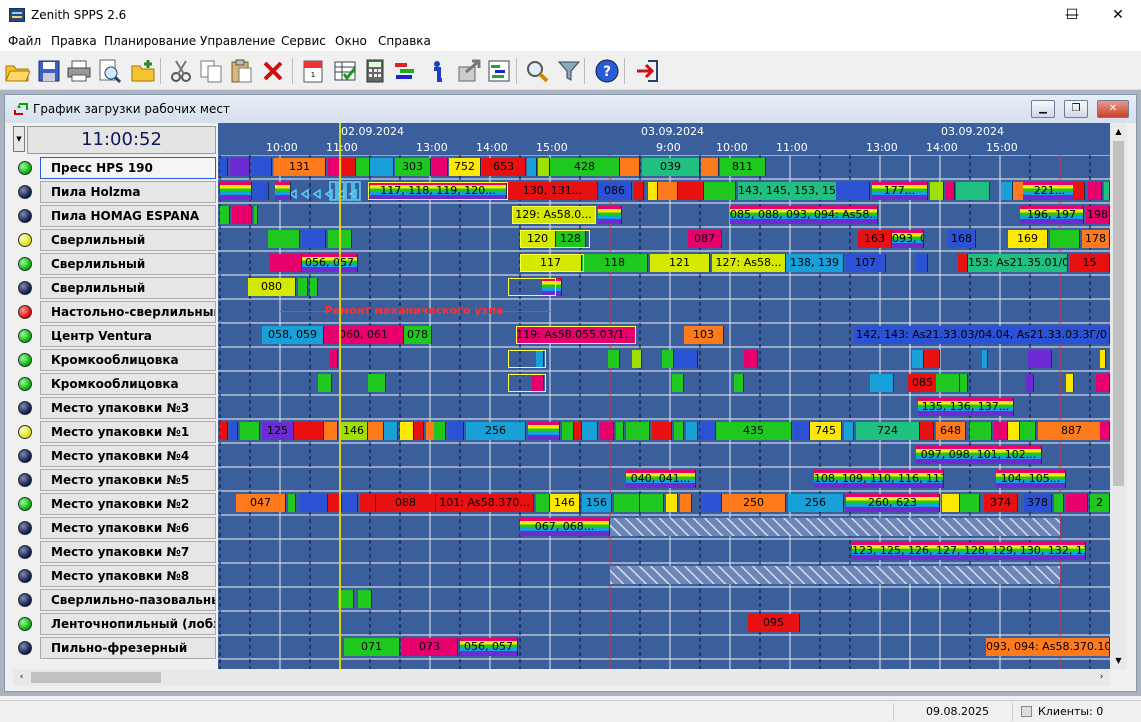  What do you see at coordinates (571, 239) in the screenshot?
I see `task-bar: 128` at bounding box center [571, 239].